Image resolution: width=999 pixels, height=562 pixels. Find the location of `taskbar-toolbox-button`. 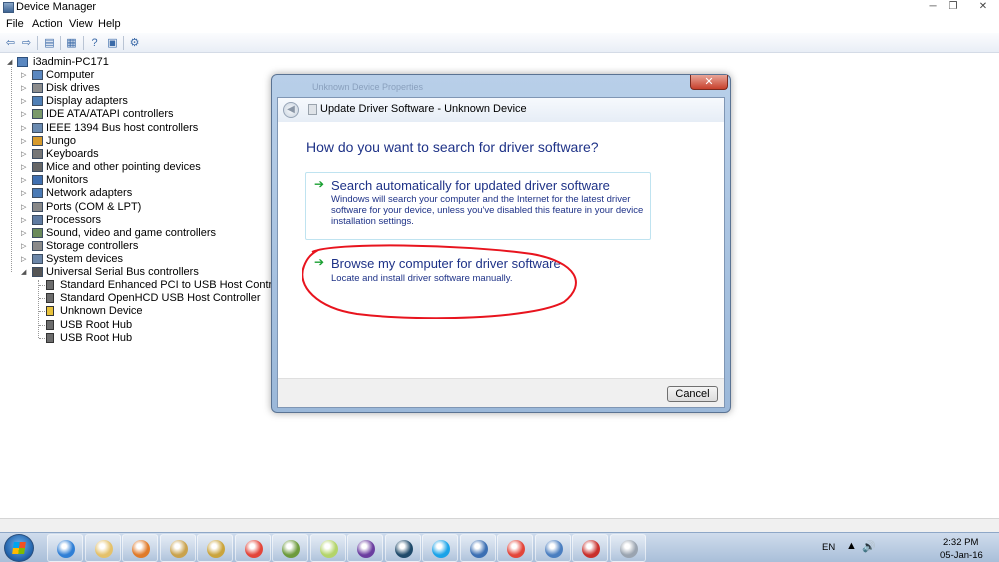

taskbar-toolbox-button is located at coordinates (215, 548).